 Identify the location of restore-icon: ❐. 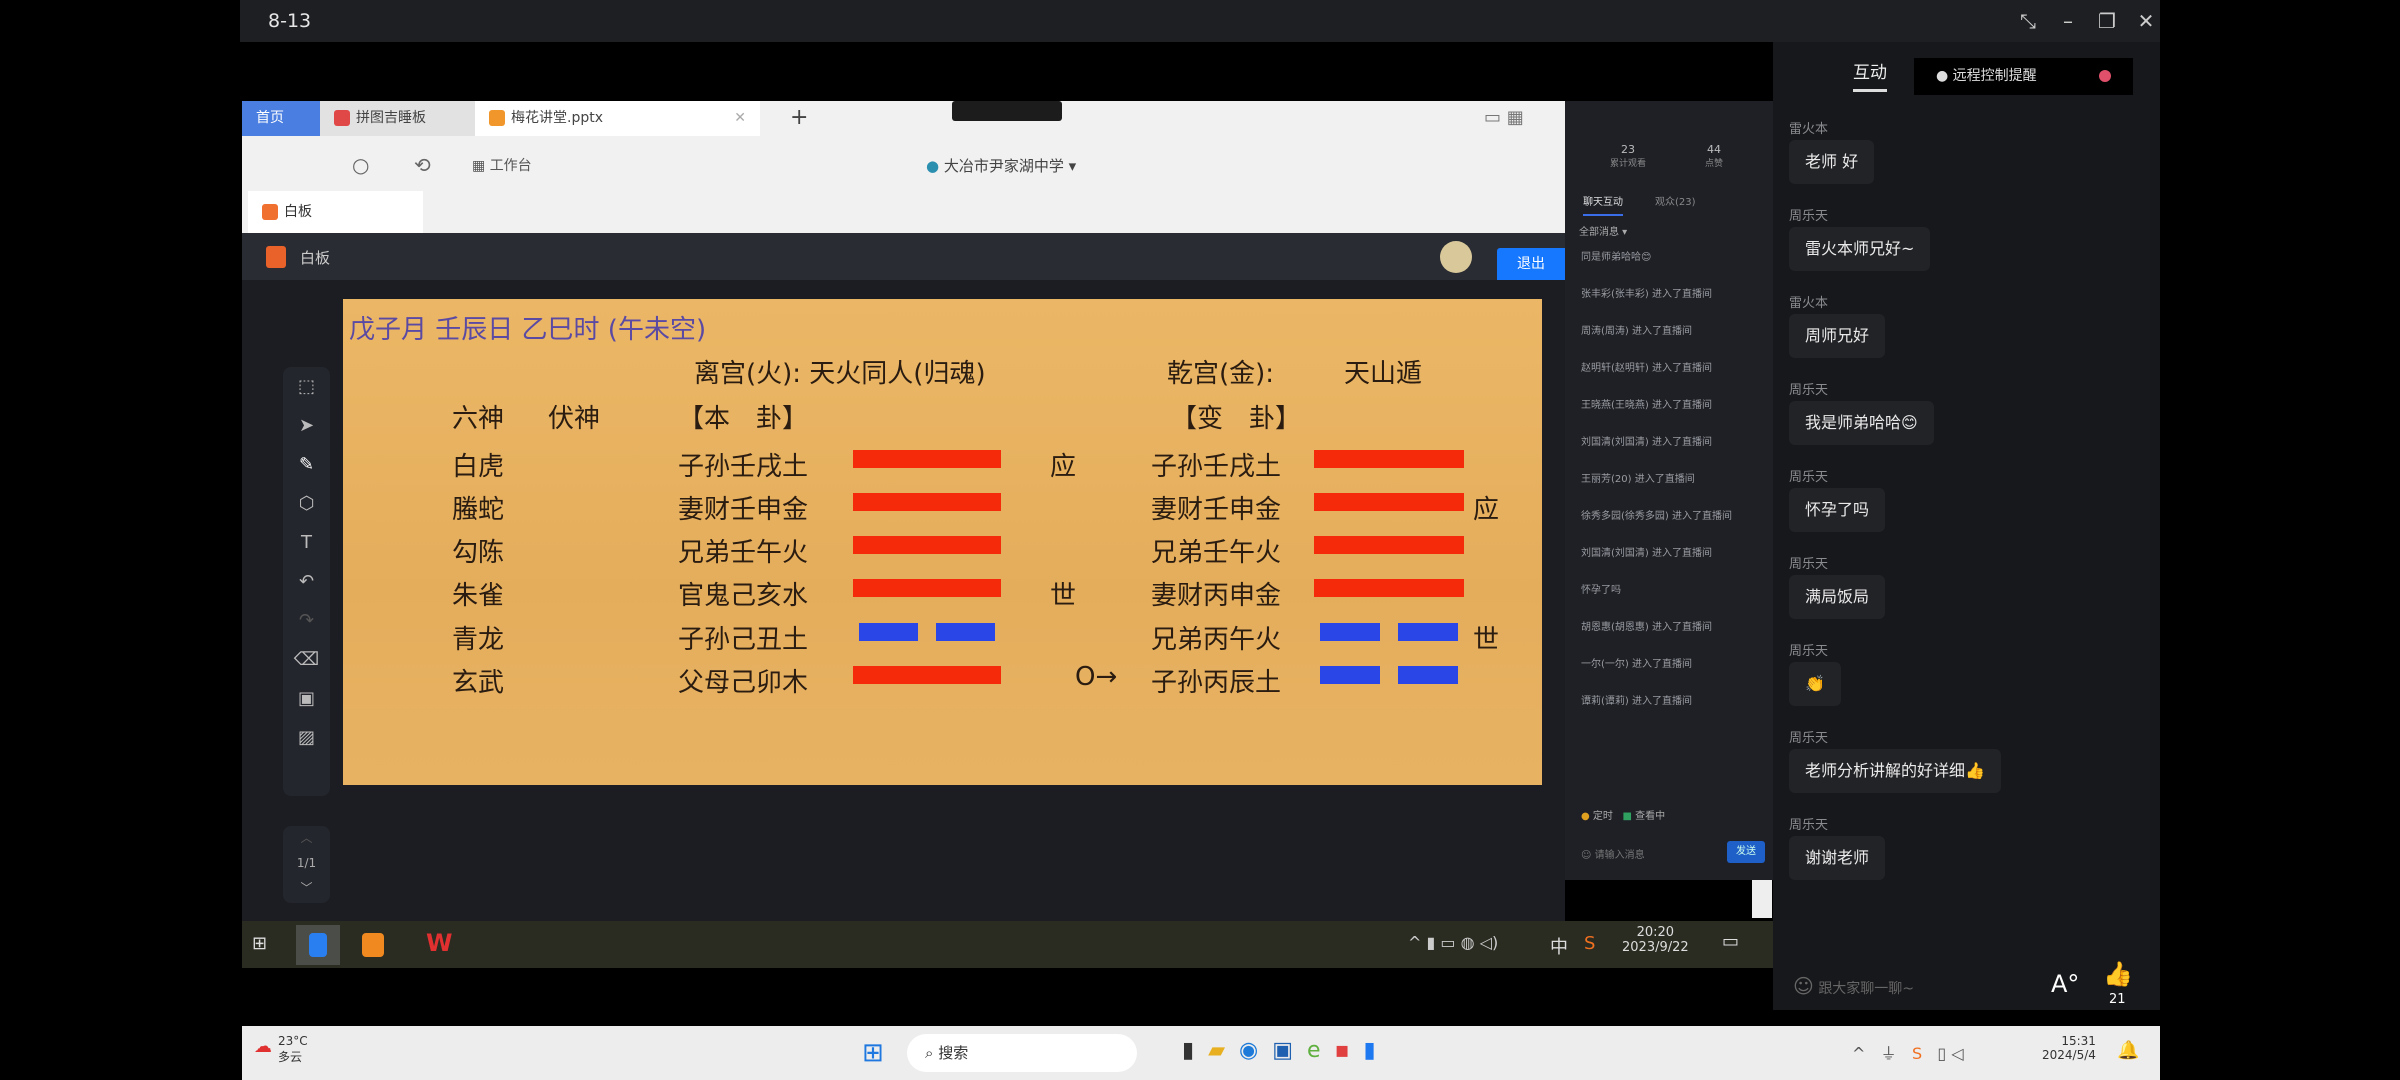
(2107, 21).